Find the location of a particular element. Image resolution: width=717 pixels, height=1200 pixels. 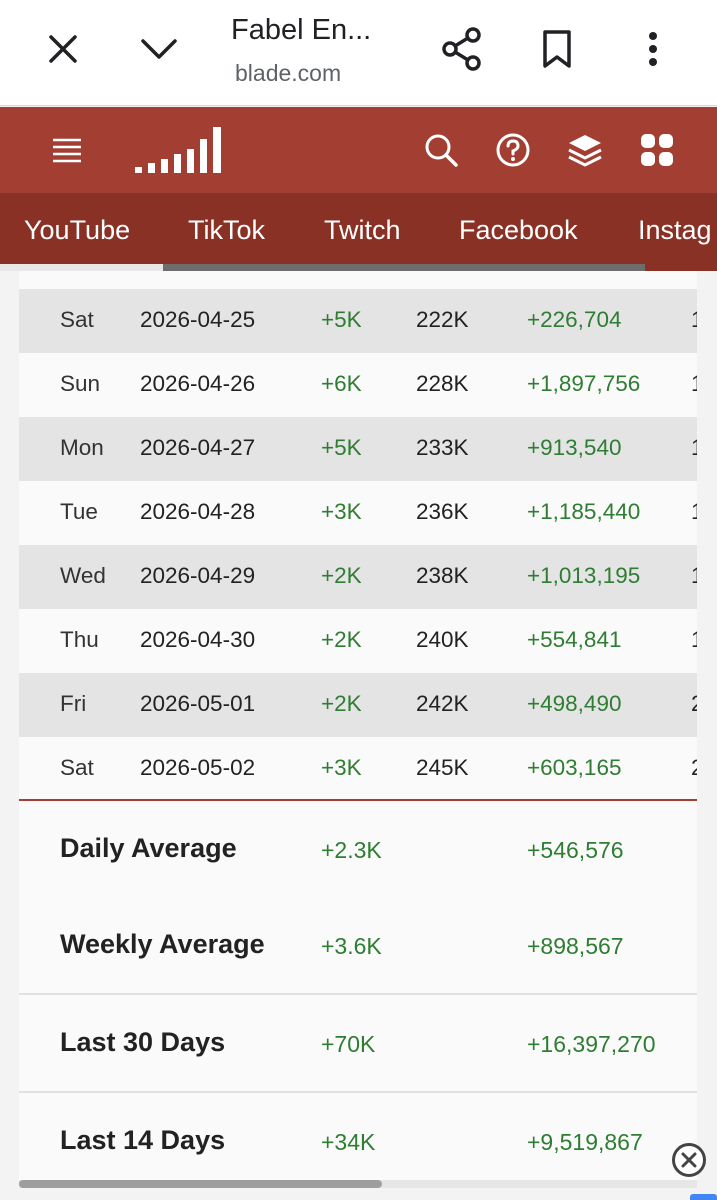

subs-cell: 222K is located at coordinates (442, 319).